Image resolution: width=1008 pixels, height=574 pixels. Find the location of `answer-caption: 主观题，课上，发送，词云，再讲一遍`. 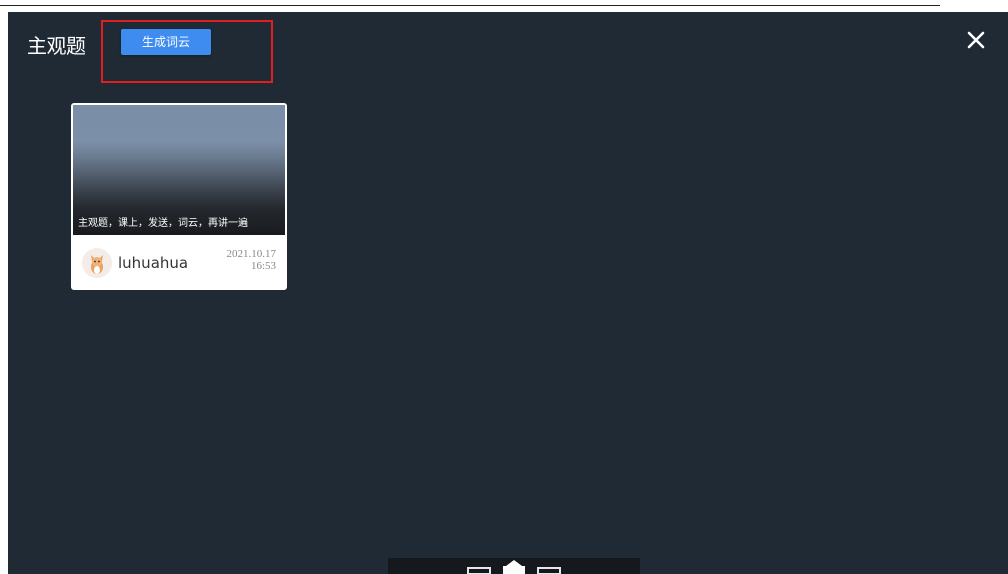

answer-caption: 主观题，课上，发送，词云，再讲一遍 is located at coordinates (163, 223).